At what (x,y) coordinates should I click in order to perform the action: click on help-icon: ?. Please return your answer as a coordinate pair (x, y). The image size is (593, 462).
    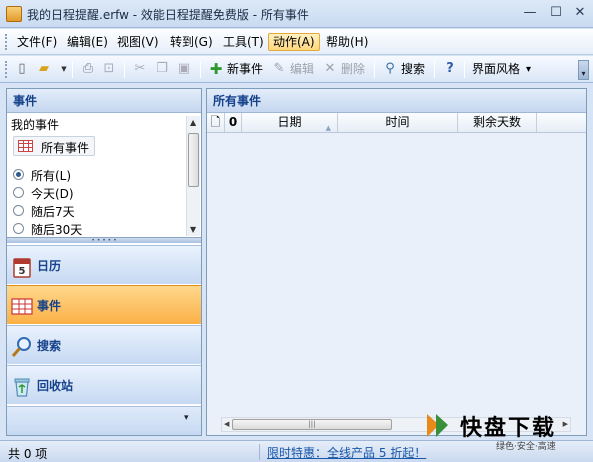
    Looking at the image, I should click on (450, 69).